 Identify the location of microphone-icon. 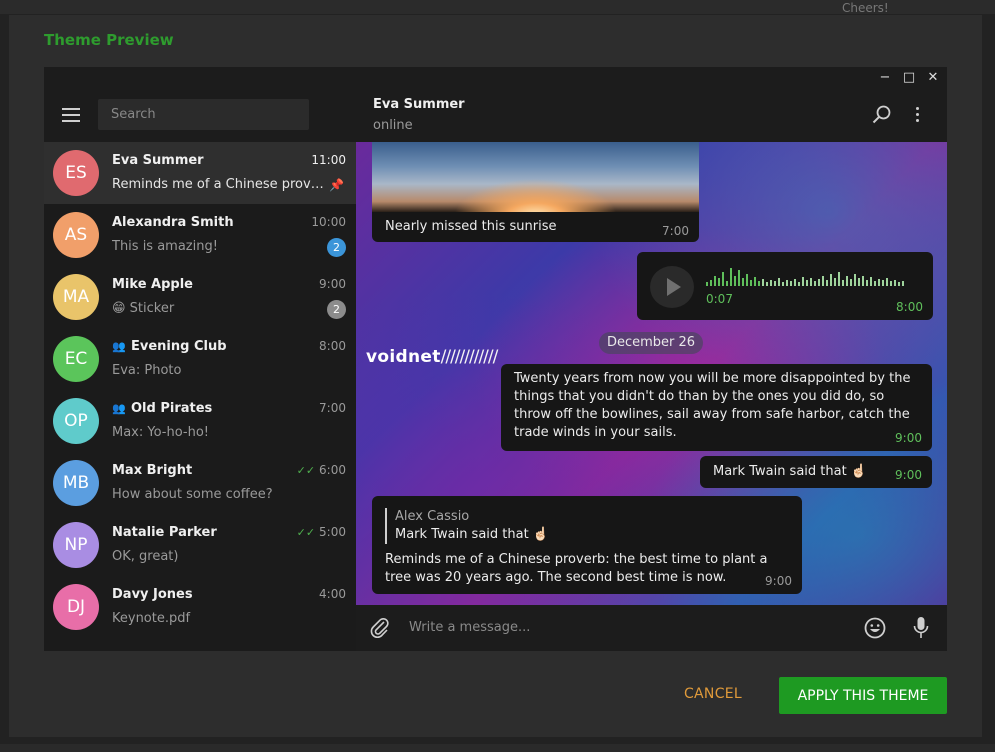
(921, 628).